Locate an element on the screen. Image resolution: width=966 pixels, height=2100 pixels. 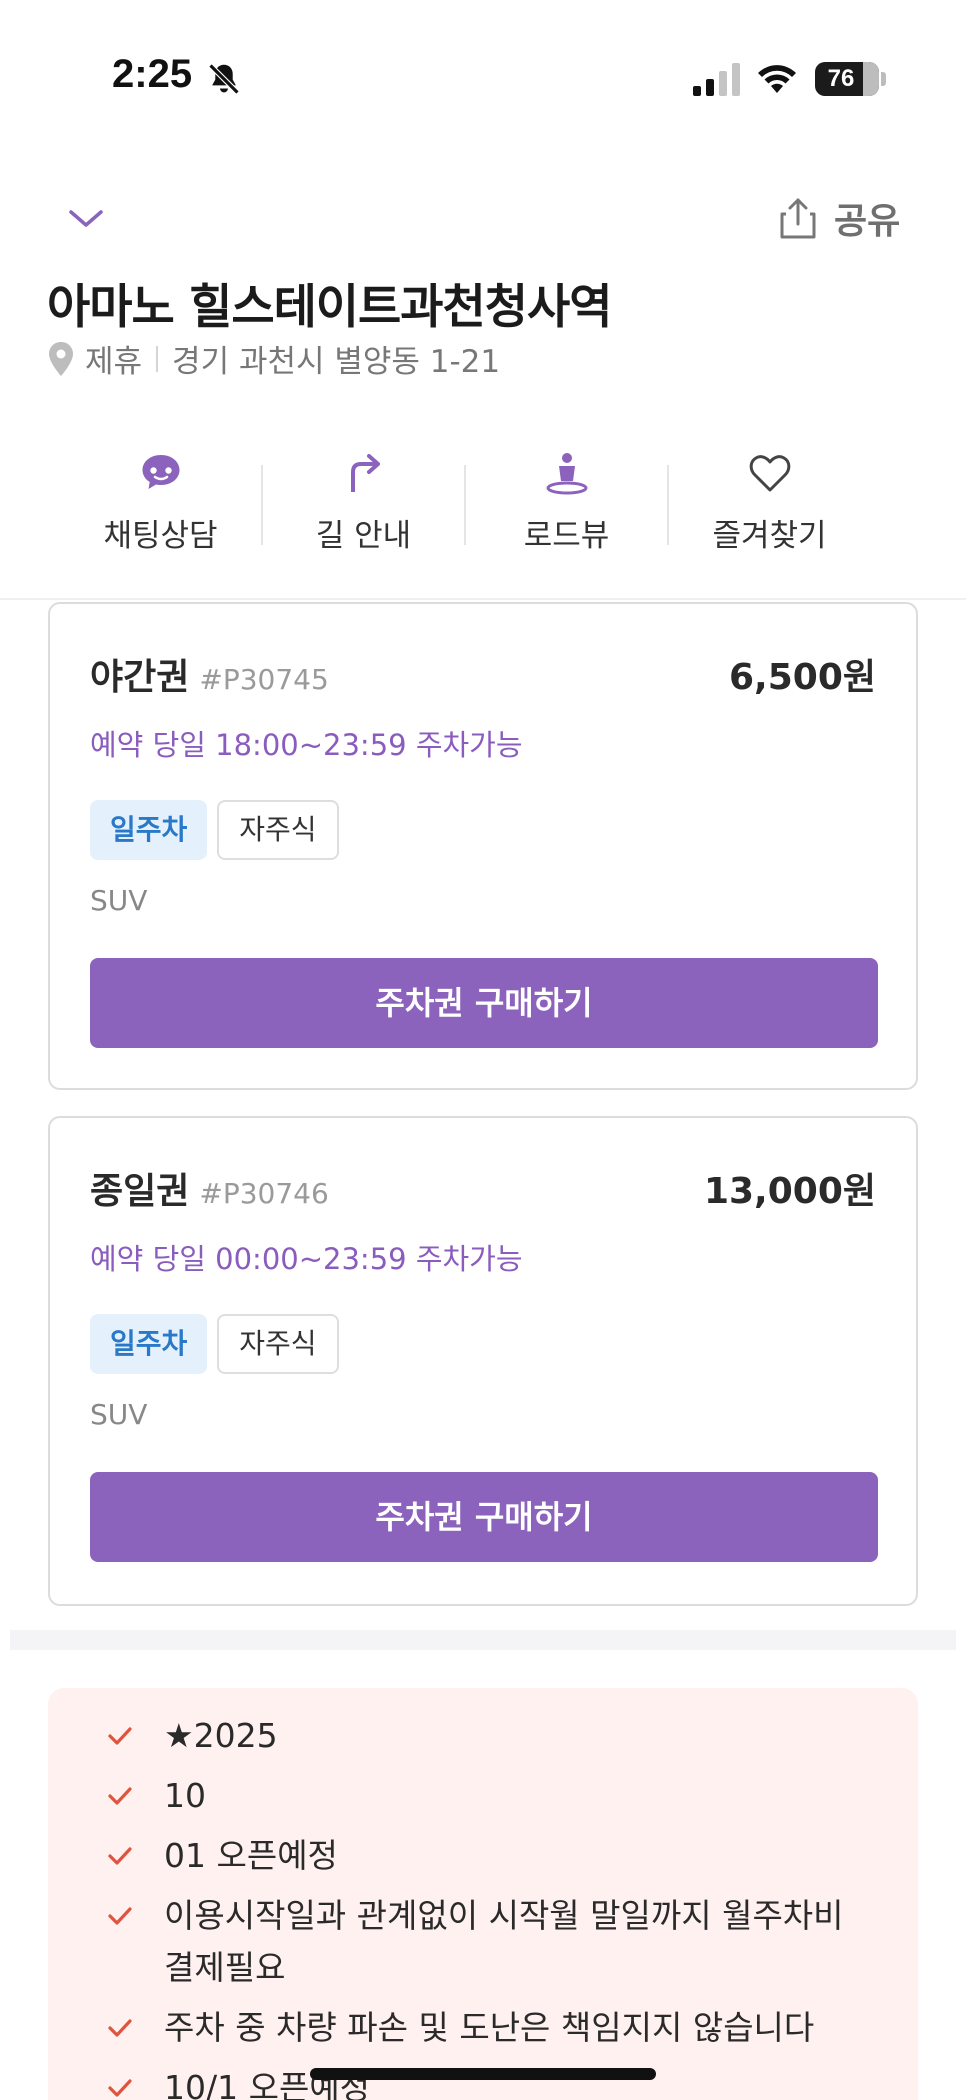
action-label: 채팅상담 is located at coordinates (160, 536).